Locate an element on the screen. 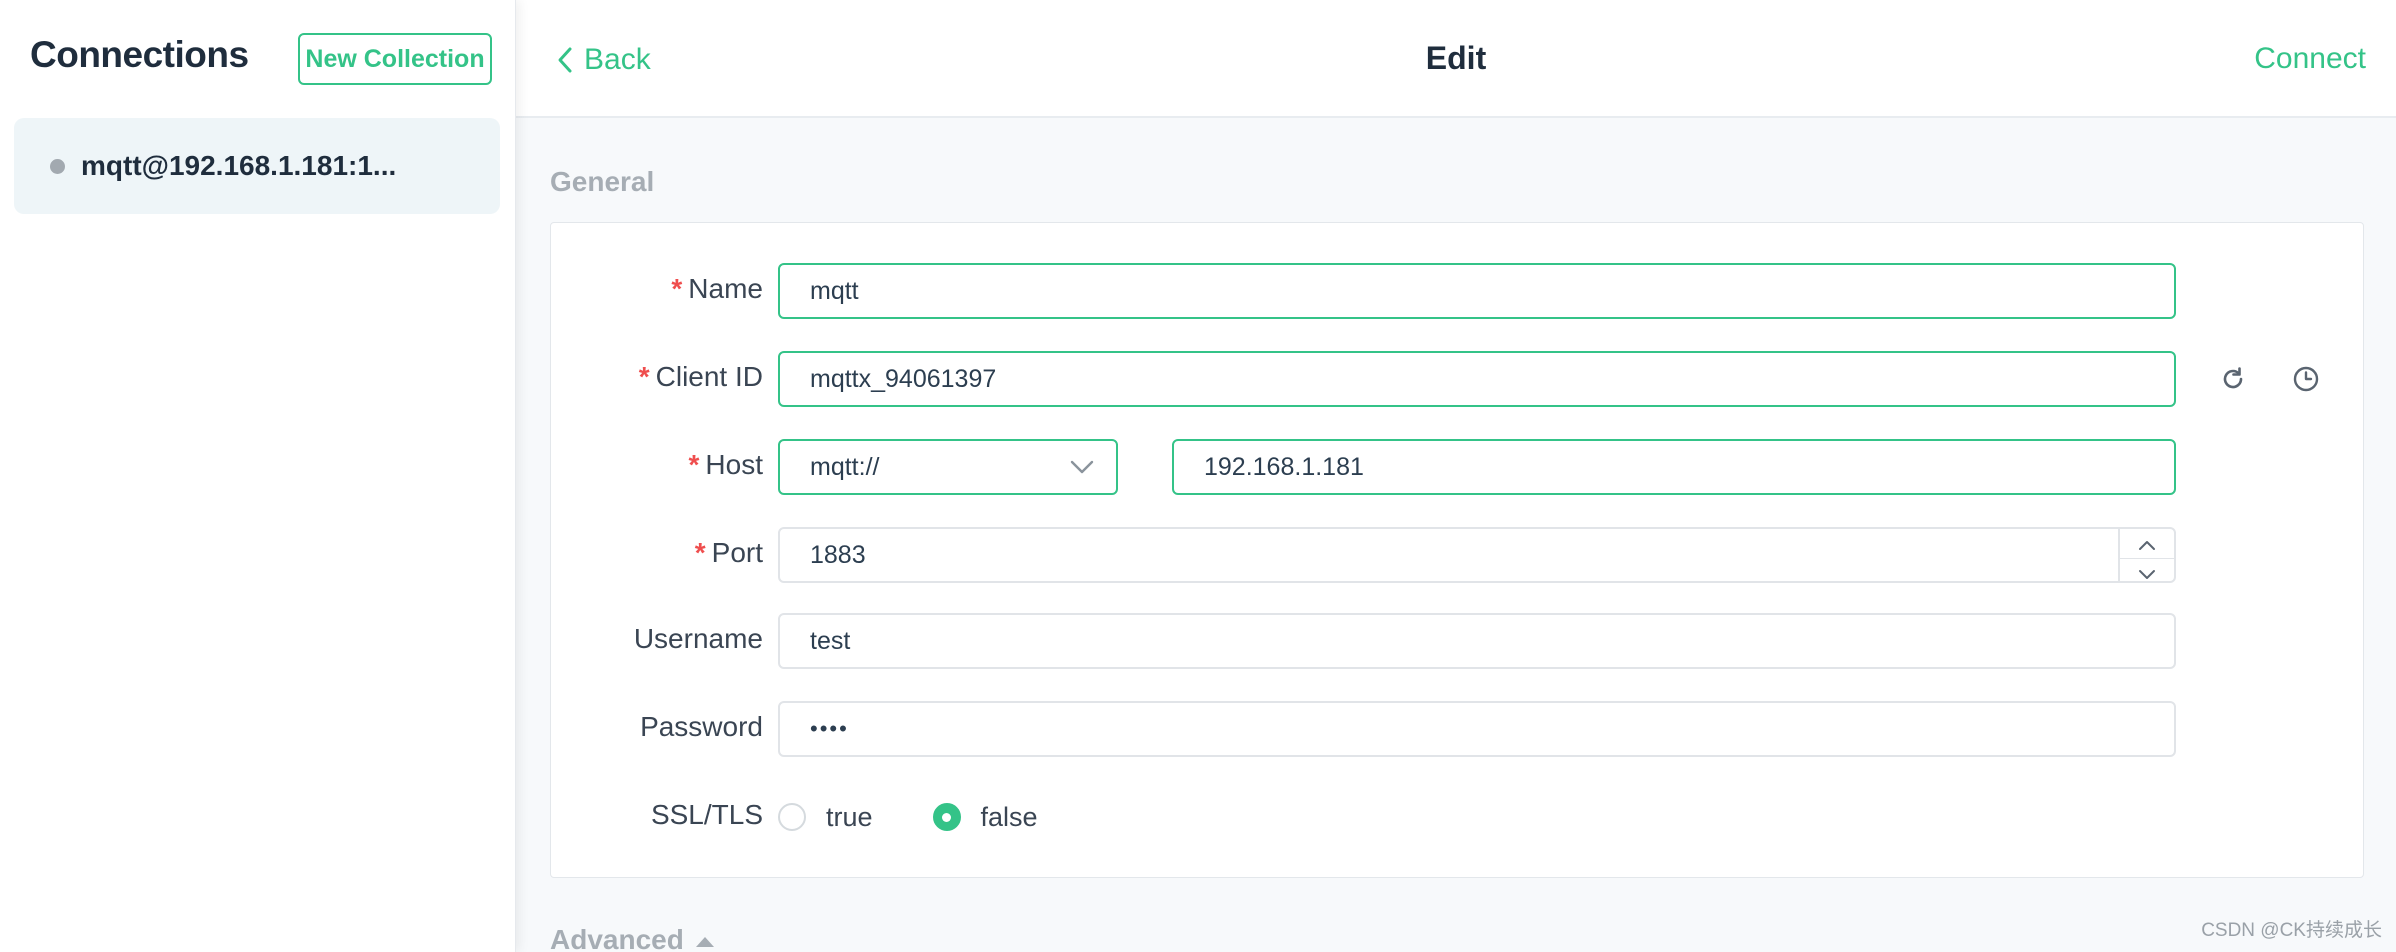 The height and width of the screenshot is (952, 2396). host-row: * Host mqtt:// 192.168.1.181 is located at coordinates (1458, 467).